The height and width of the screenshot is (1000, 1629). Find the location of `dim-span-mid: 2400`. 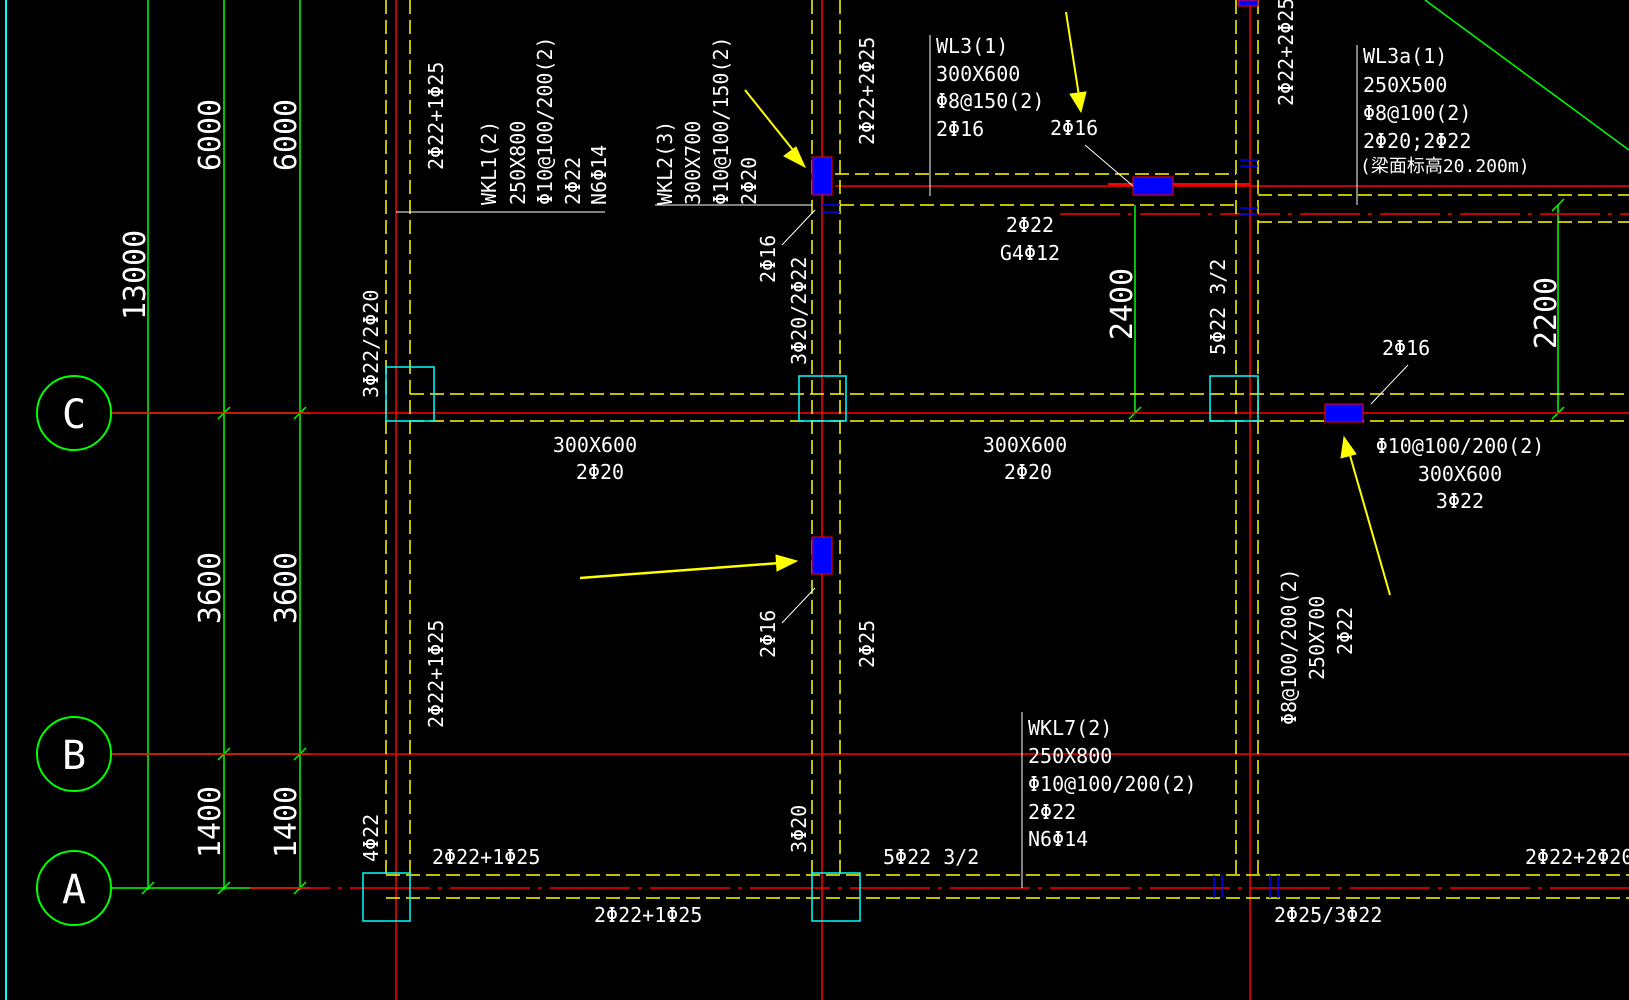

dim-span-mid: 2400 is located at coordinates (1122, 304).